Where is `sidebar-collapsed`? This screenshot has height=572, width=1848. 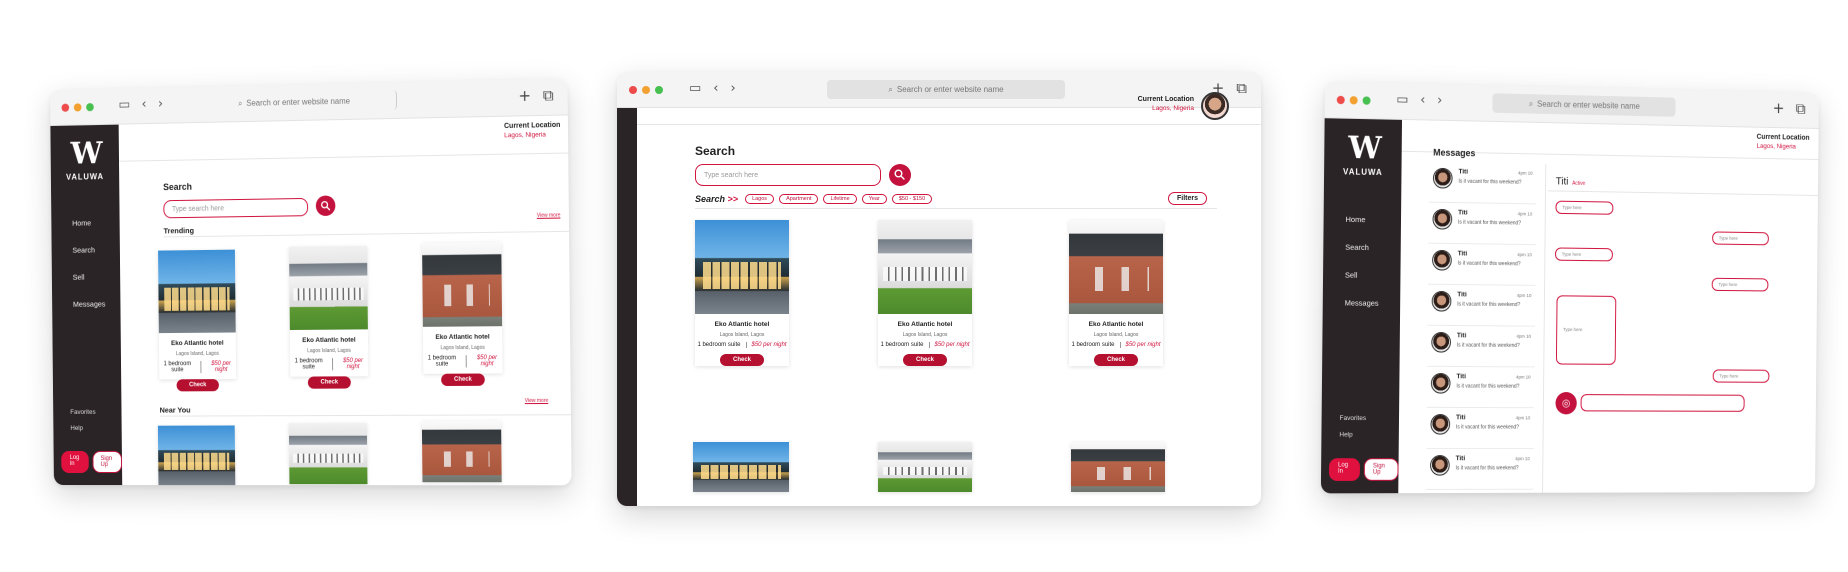
sidebar-collapsed is located at coordinates (627, 307).